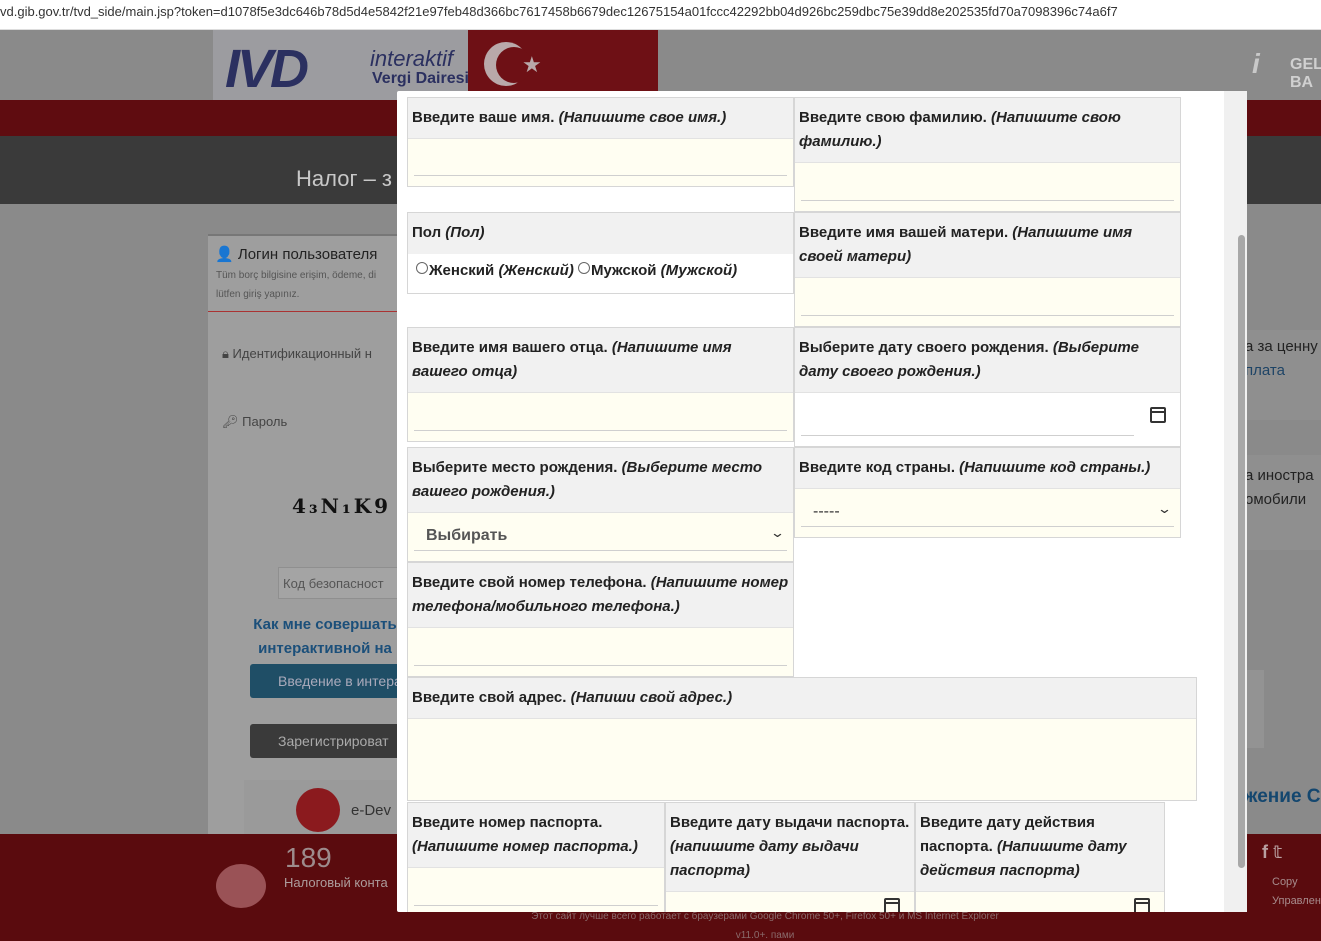 This screenshot has width=1321, height=941. Describe the element at coordinates (224, 254) in the screenshot. I see `user-icon: 👤` at that location.